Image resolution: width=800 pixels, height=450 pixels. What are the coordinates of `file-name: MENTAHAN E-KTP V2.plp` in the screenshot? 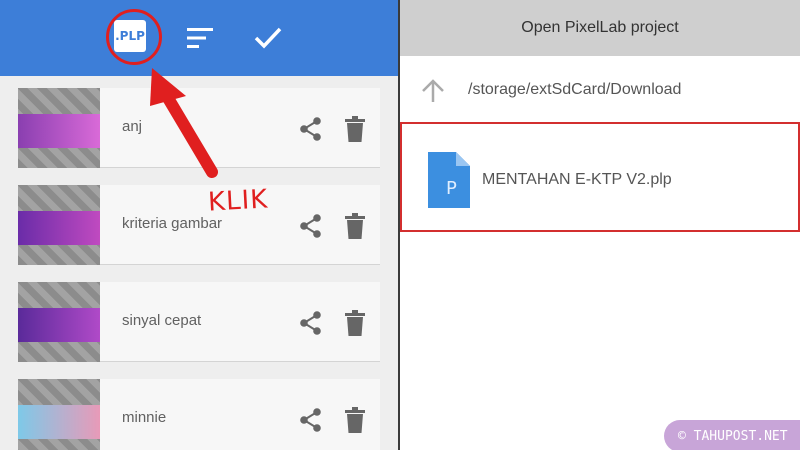 It's located at (577, 179).